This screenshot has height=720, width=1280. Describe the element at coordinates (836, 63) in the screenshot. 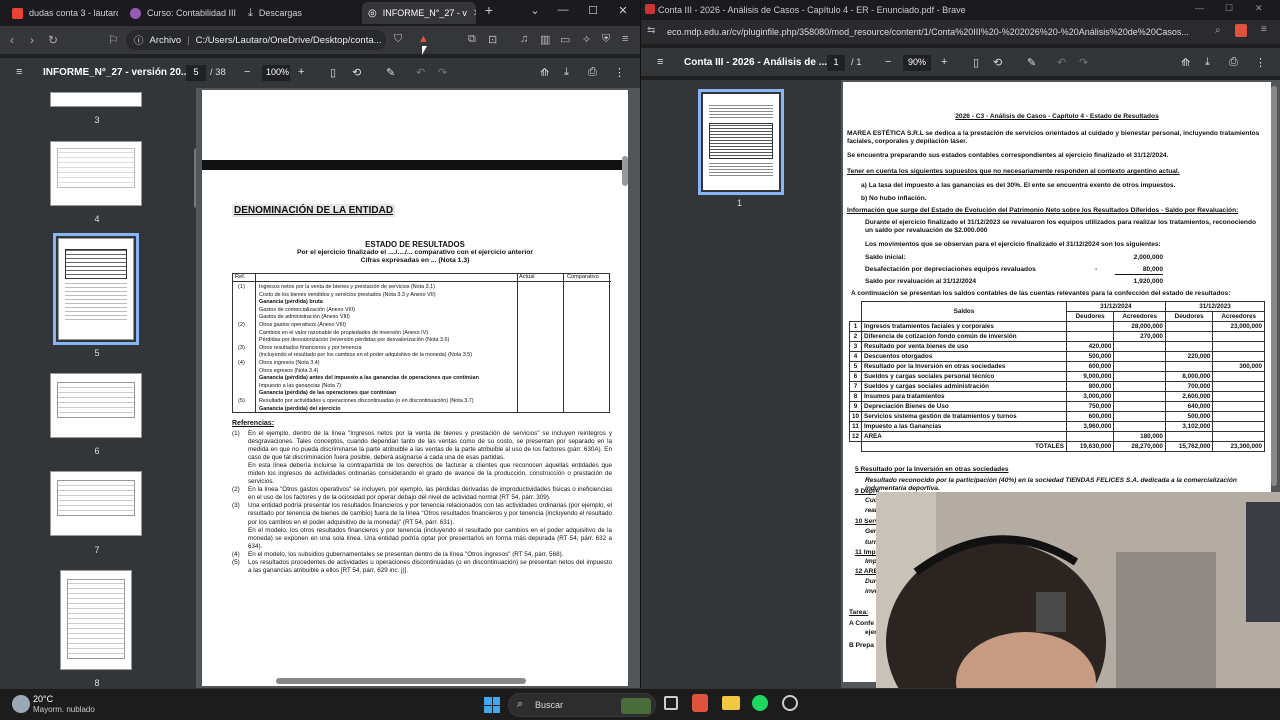

I see `page-number-input: 1` at that location.